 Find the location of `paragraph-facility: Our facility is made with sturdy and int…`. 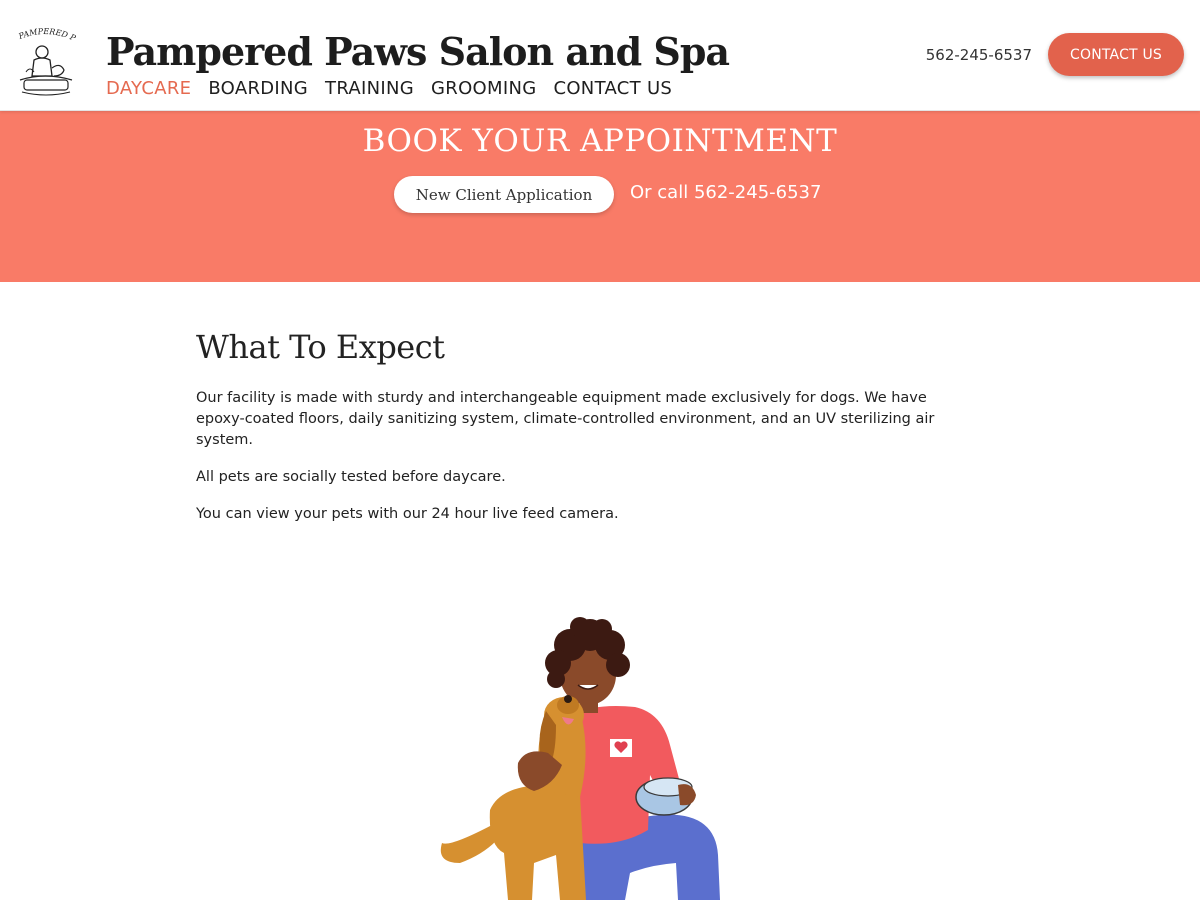

paragraph-facility: Our facility is made with sturdy and int… is located at coordinates (565, 419).